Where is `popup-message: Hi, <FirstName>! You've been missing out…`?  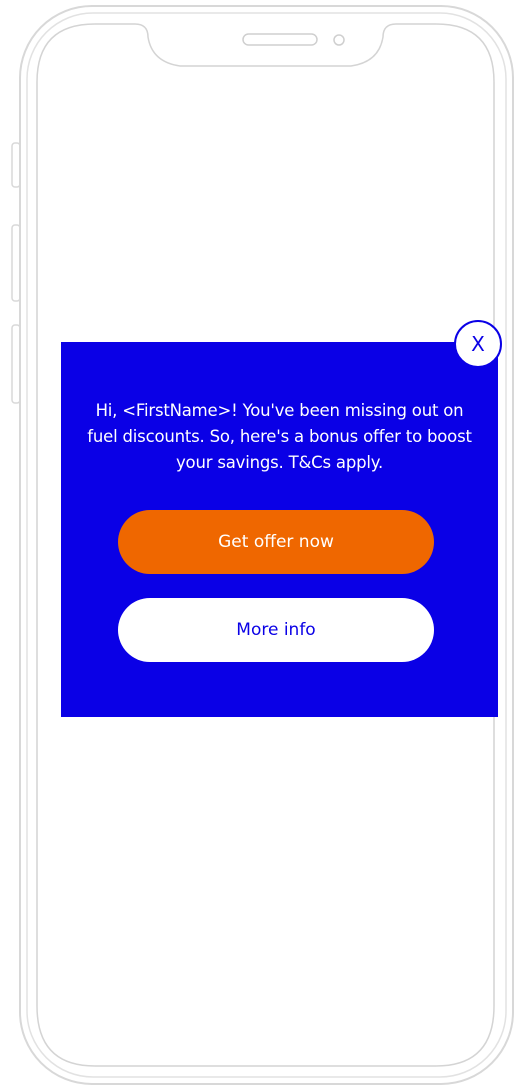 popup-message: Hi, <FirstName>! You've been missing out… is located at coordinates (279, 436).